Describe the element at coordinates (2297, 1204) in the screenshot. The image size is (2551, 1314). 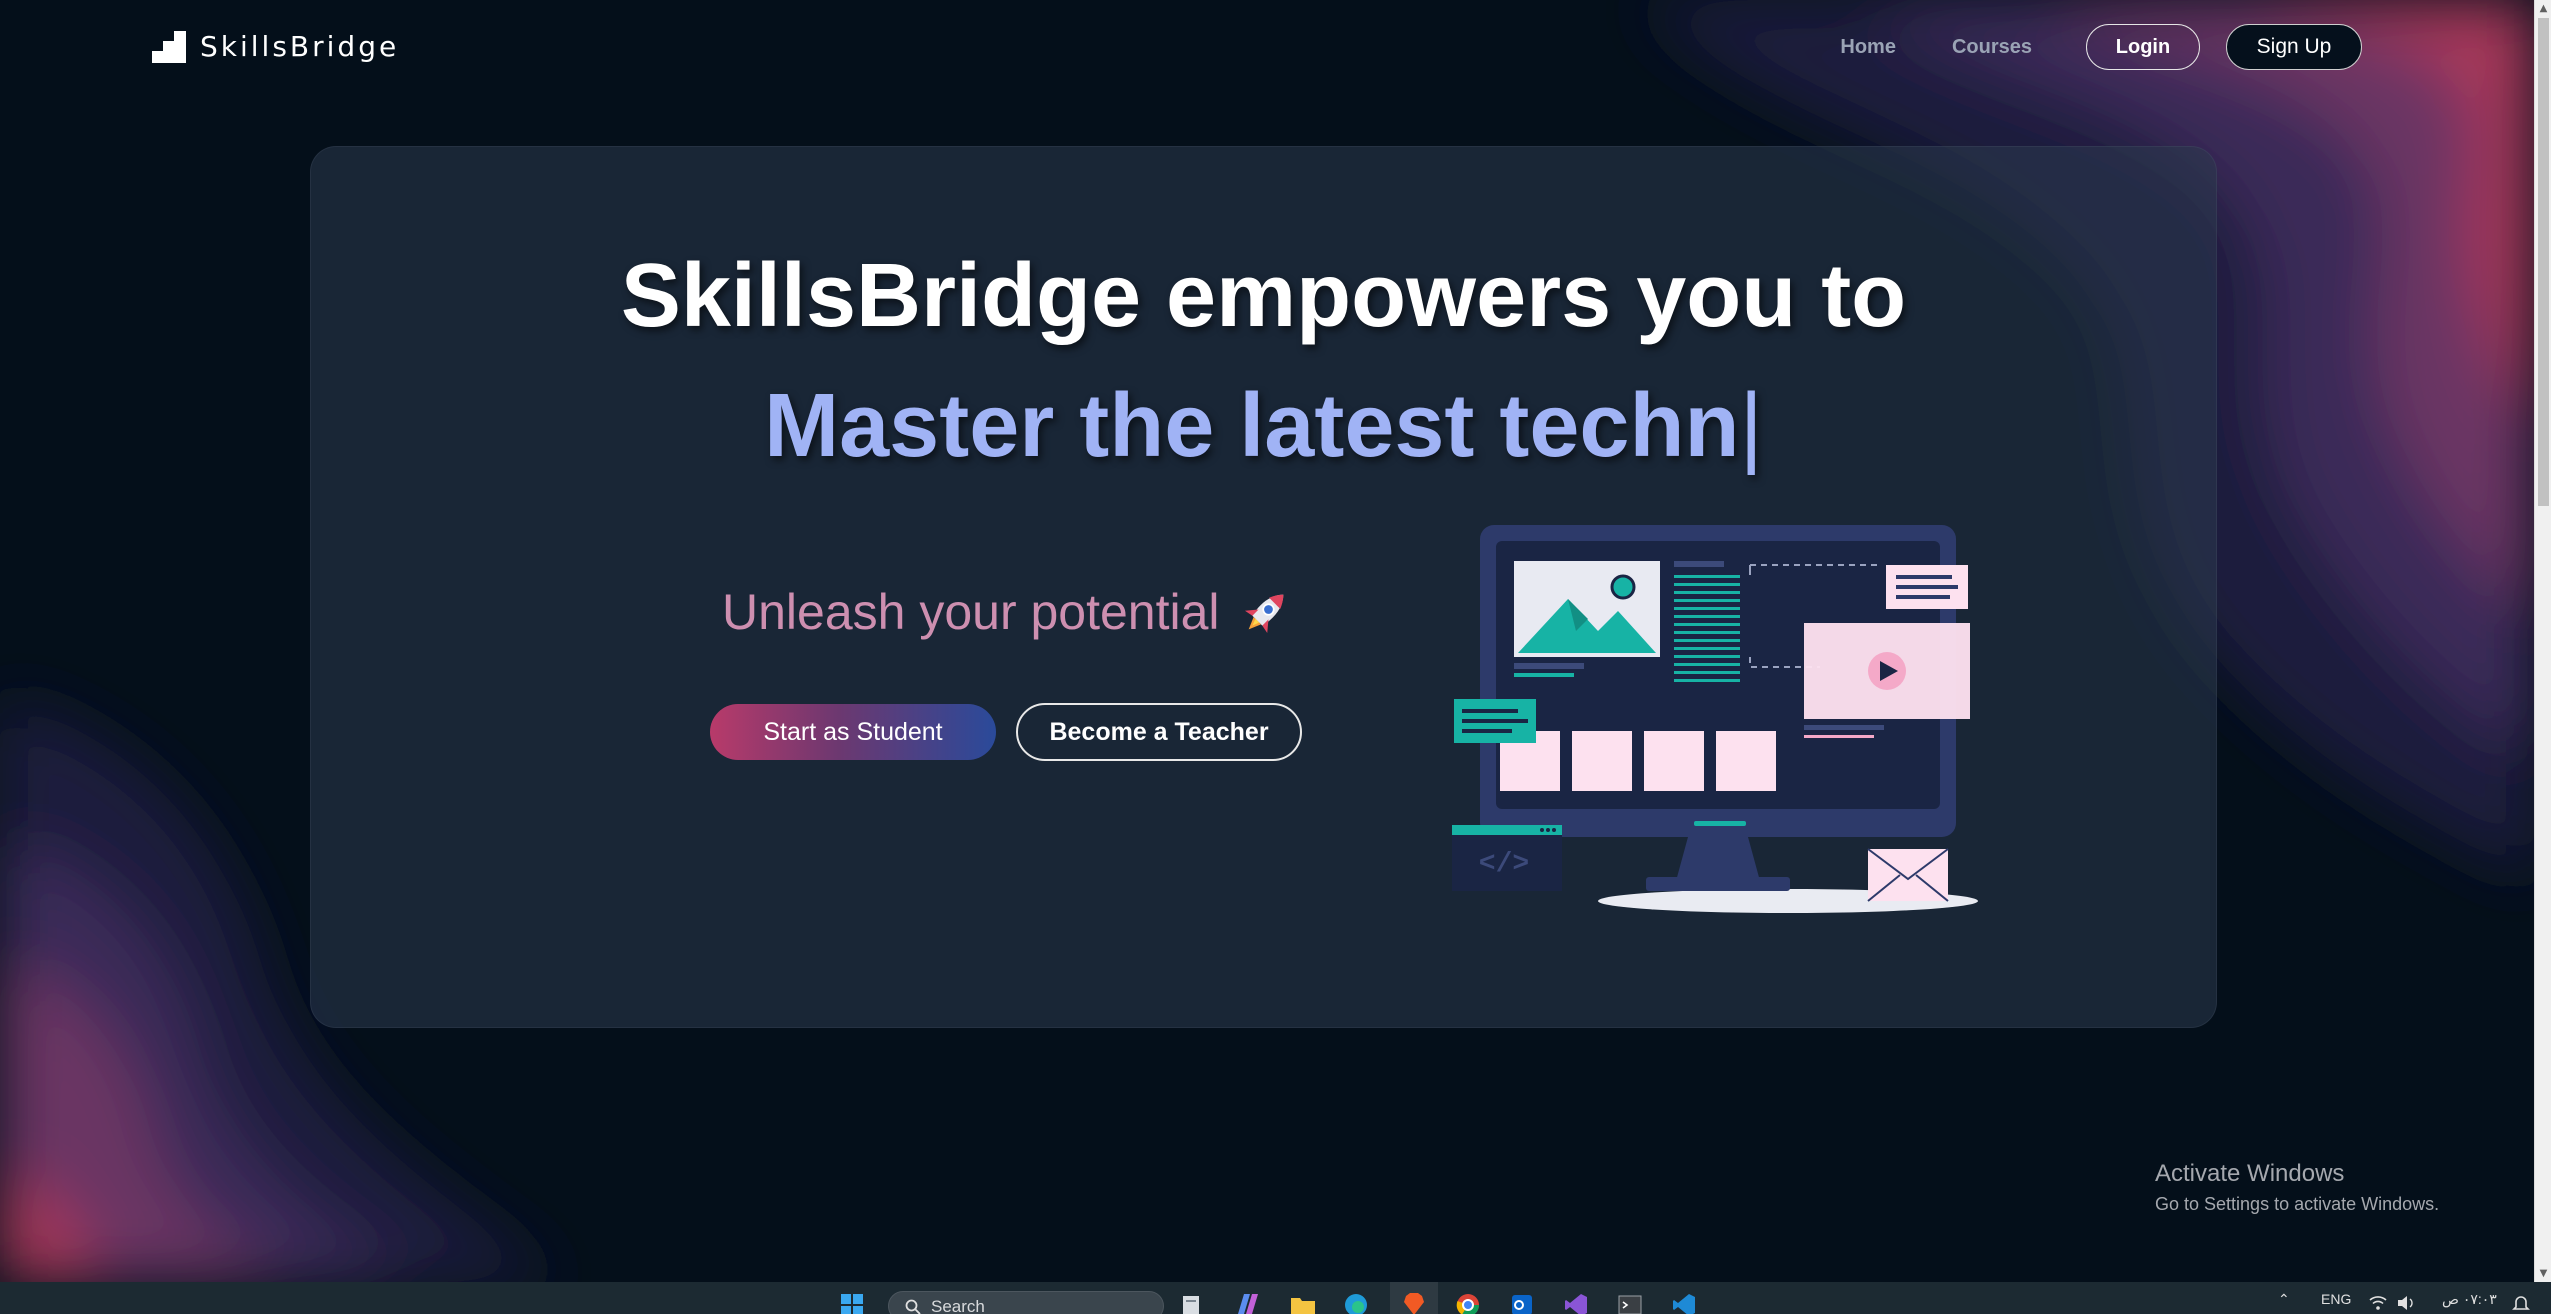
I see `watermark-subtitle: Go to Settings to activate Windows.` at that location.